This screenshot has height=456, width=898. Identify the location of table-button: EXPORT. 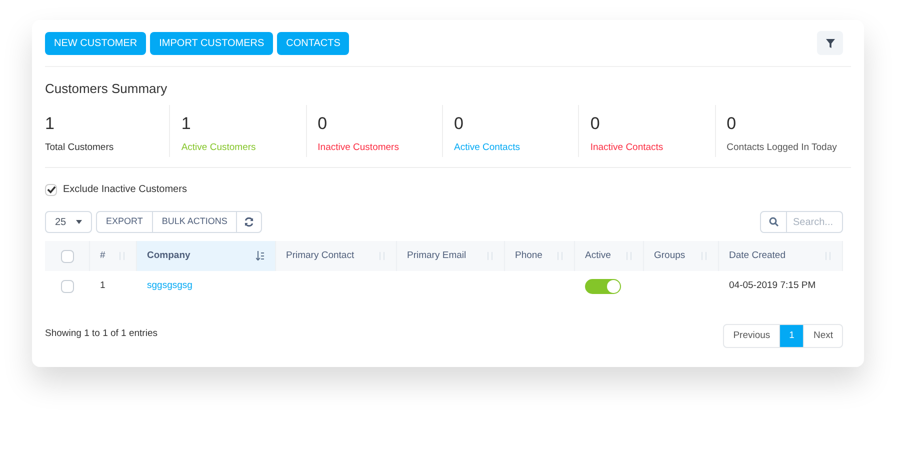
(125, 222).